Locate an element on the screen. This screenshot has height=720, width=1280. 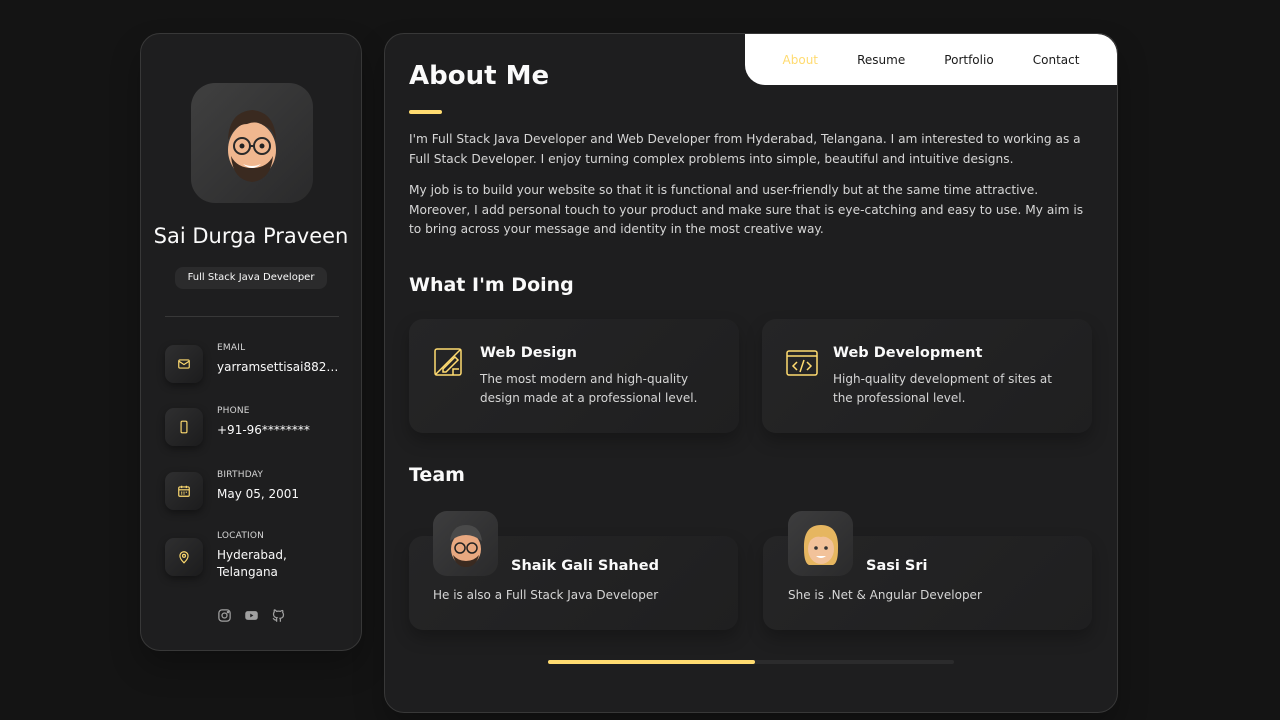
code-window-icon is located at coordinates (802, 363).